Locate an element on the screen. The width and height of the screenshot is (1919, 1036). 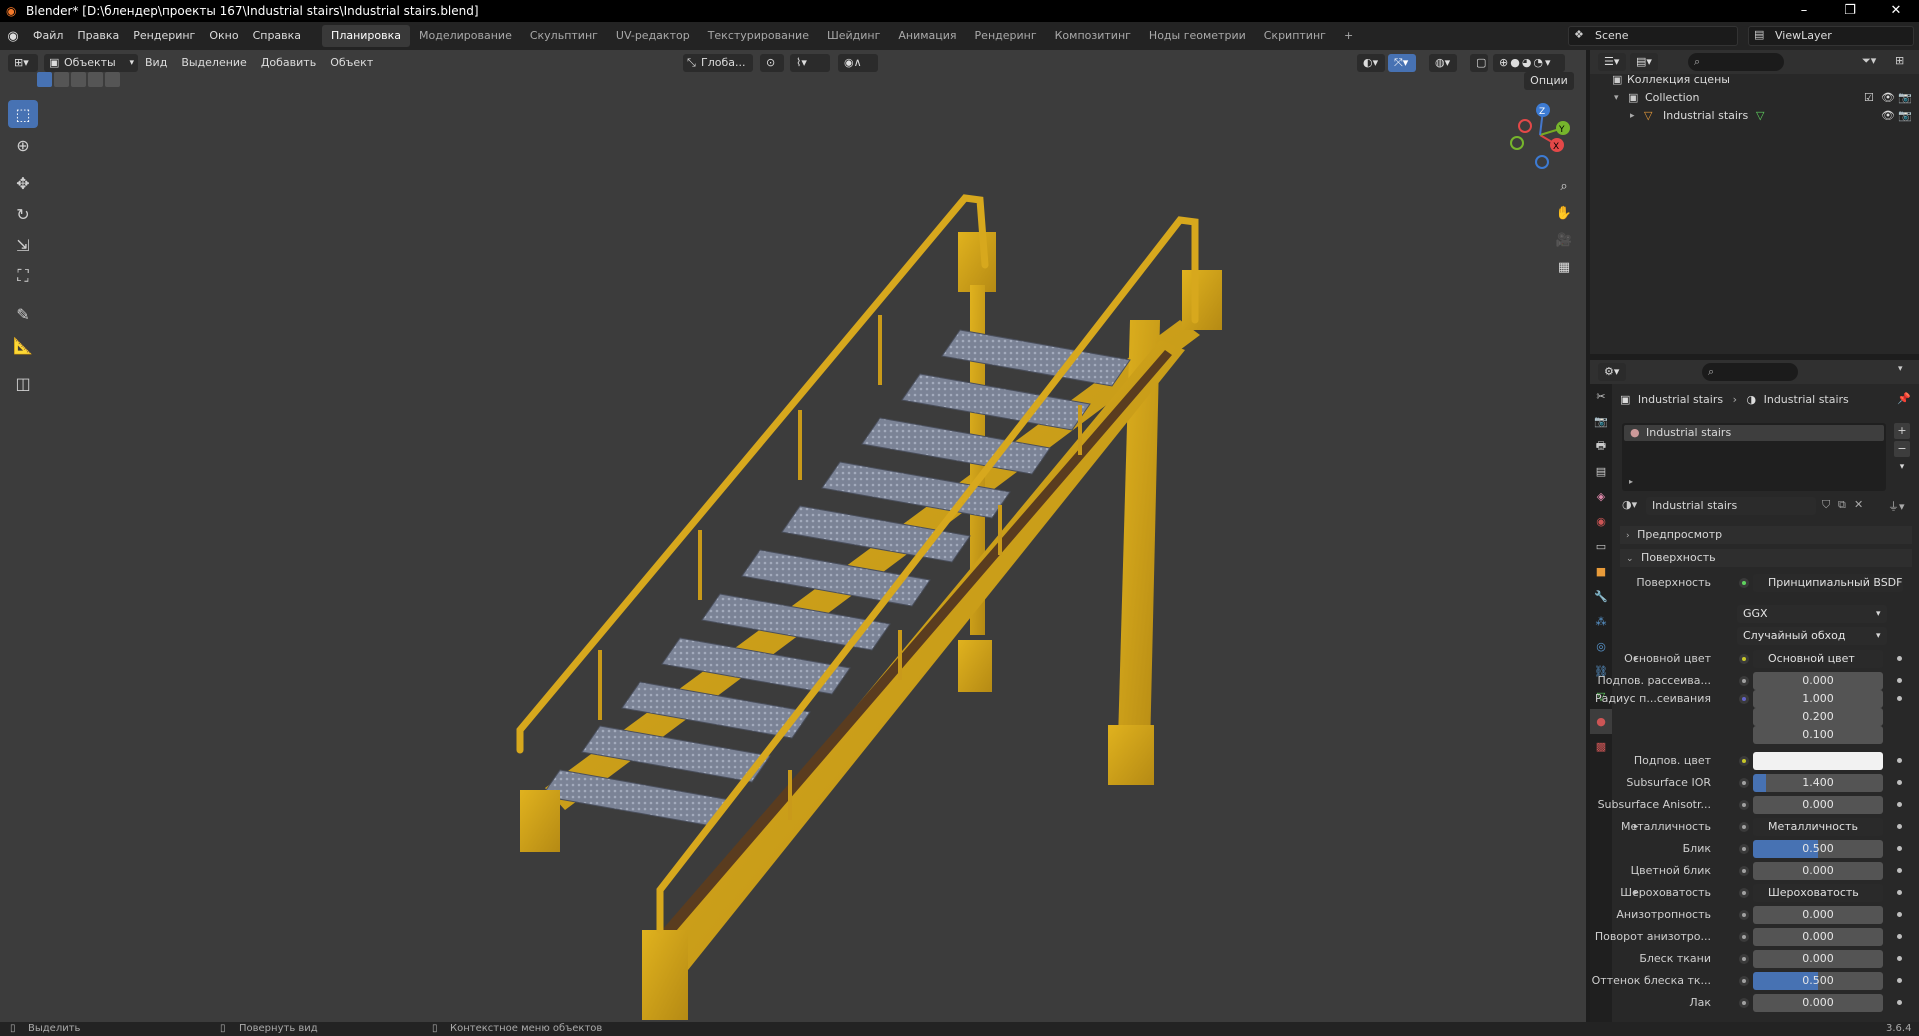
remove-slot-icon: − is located at coordinates (1902, 449).